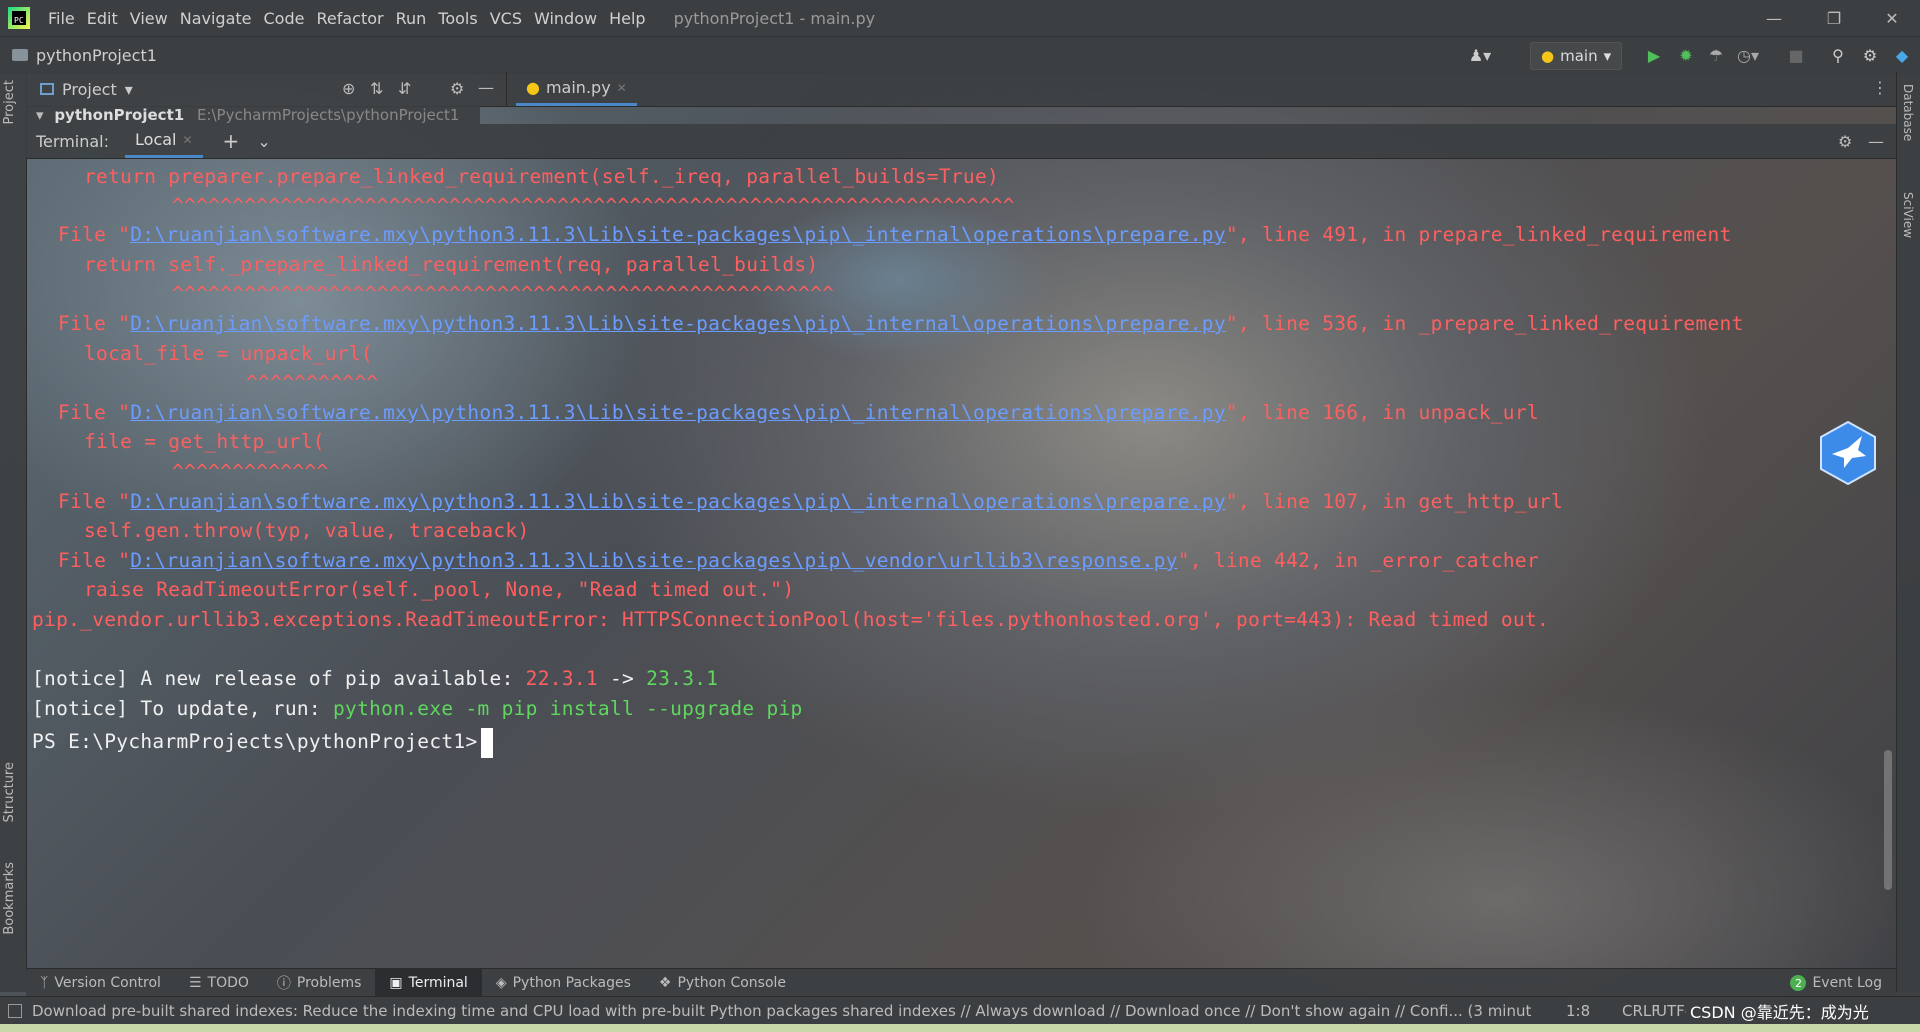 The height and width of the screenshot is (1032, 1920). Describe the element at coordinates (1908, 215) in the screenshot. I see `side-tab-sciview: SciView` at that location.